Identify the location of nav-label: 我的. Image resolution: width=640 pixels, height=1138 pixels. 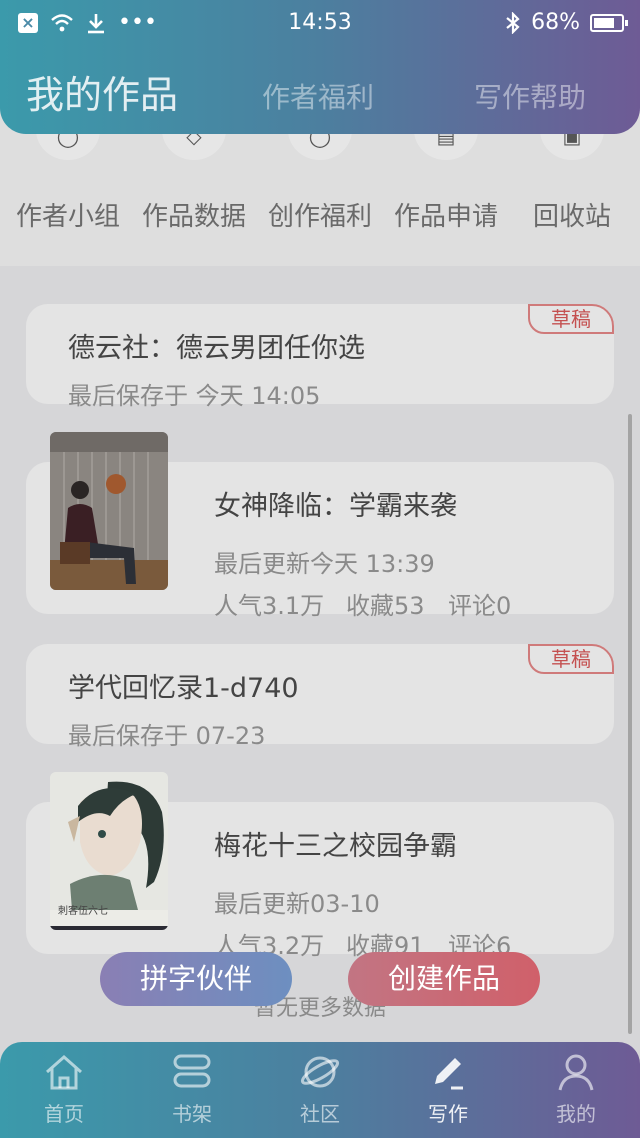
(576, 1114).